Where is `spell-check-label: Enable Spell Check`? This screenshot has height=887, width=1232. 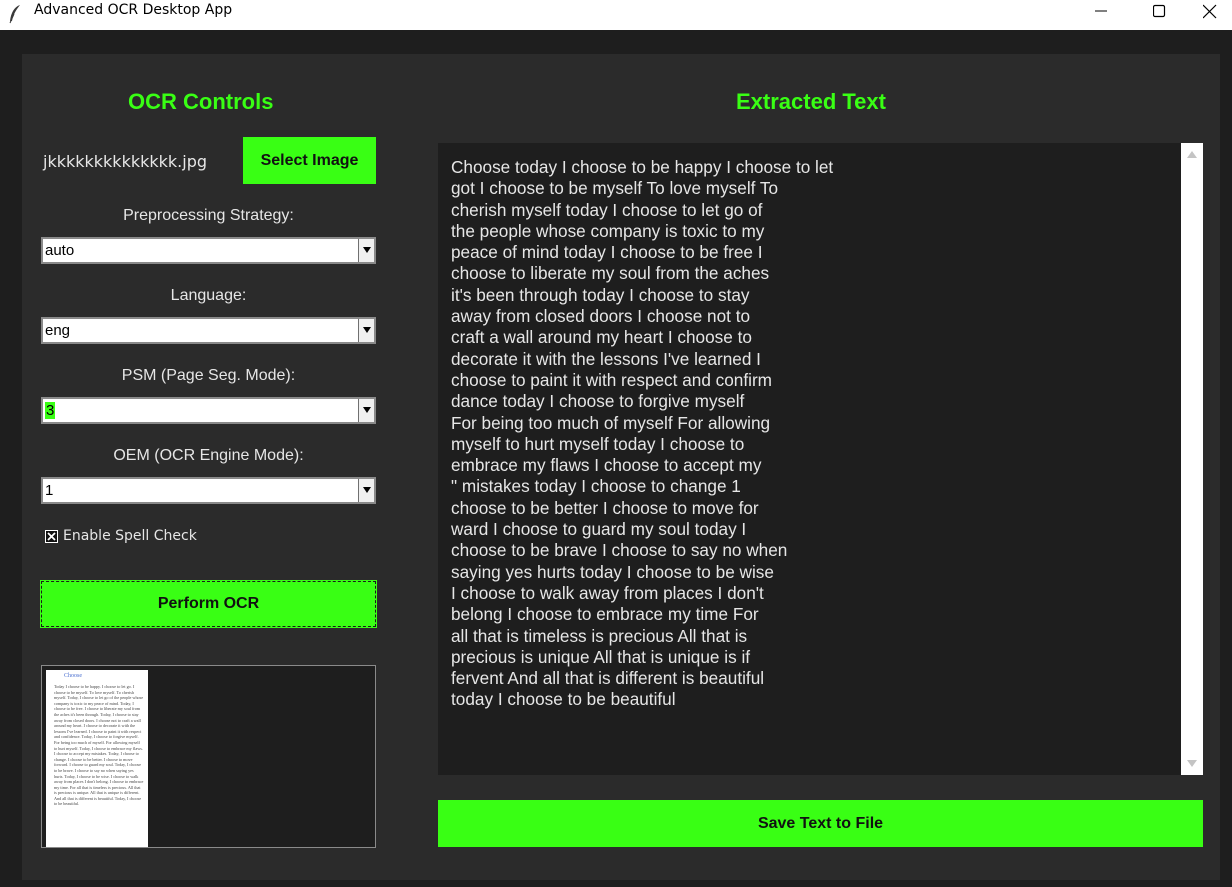
spell-check-label: Enable Spell Check is located at coordinates (130, 536).